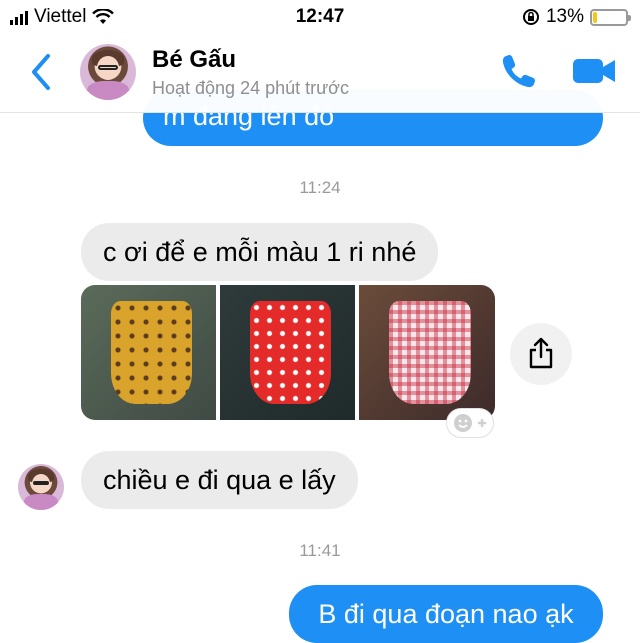  What do you see at coordinates (320, 550) in the screenshot?
I see `timestamp: 11:41` at bounding box center [320, 550].